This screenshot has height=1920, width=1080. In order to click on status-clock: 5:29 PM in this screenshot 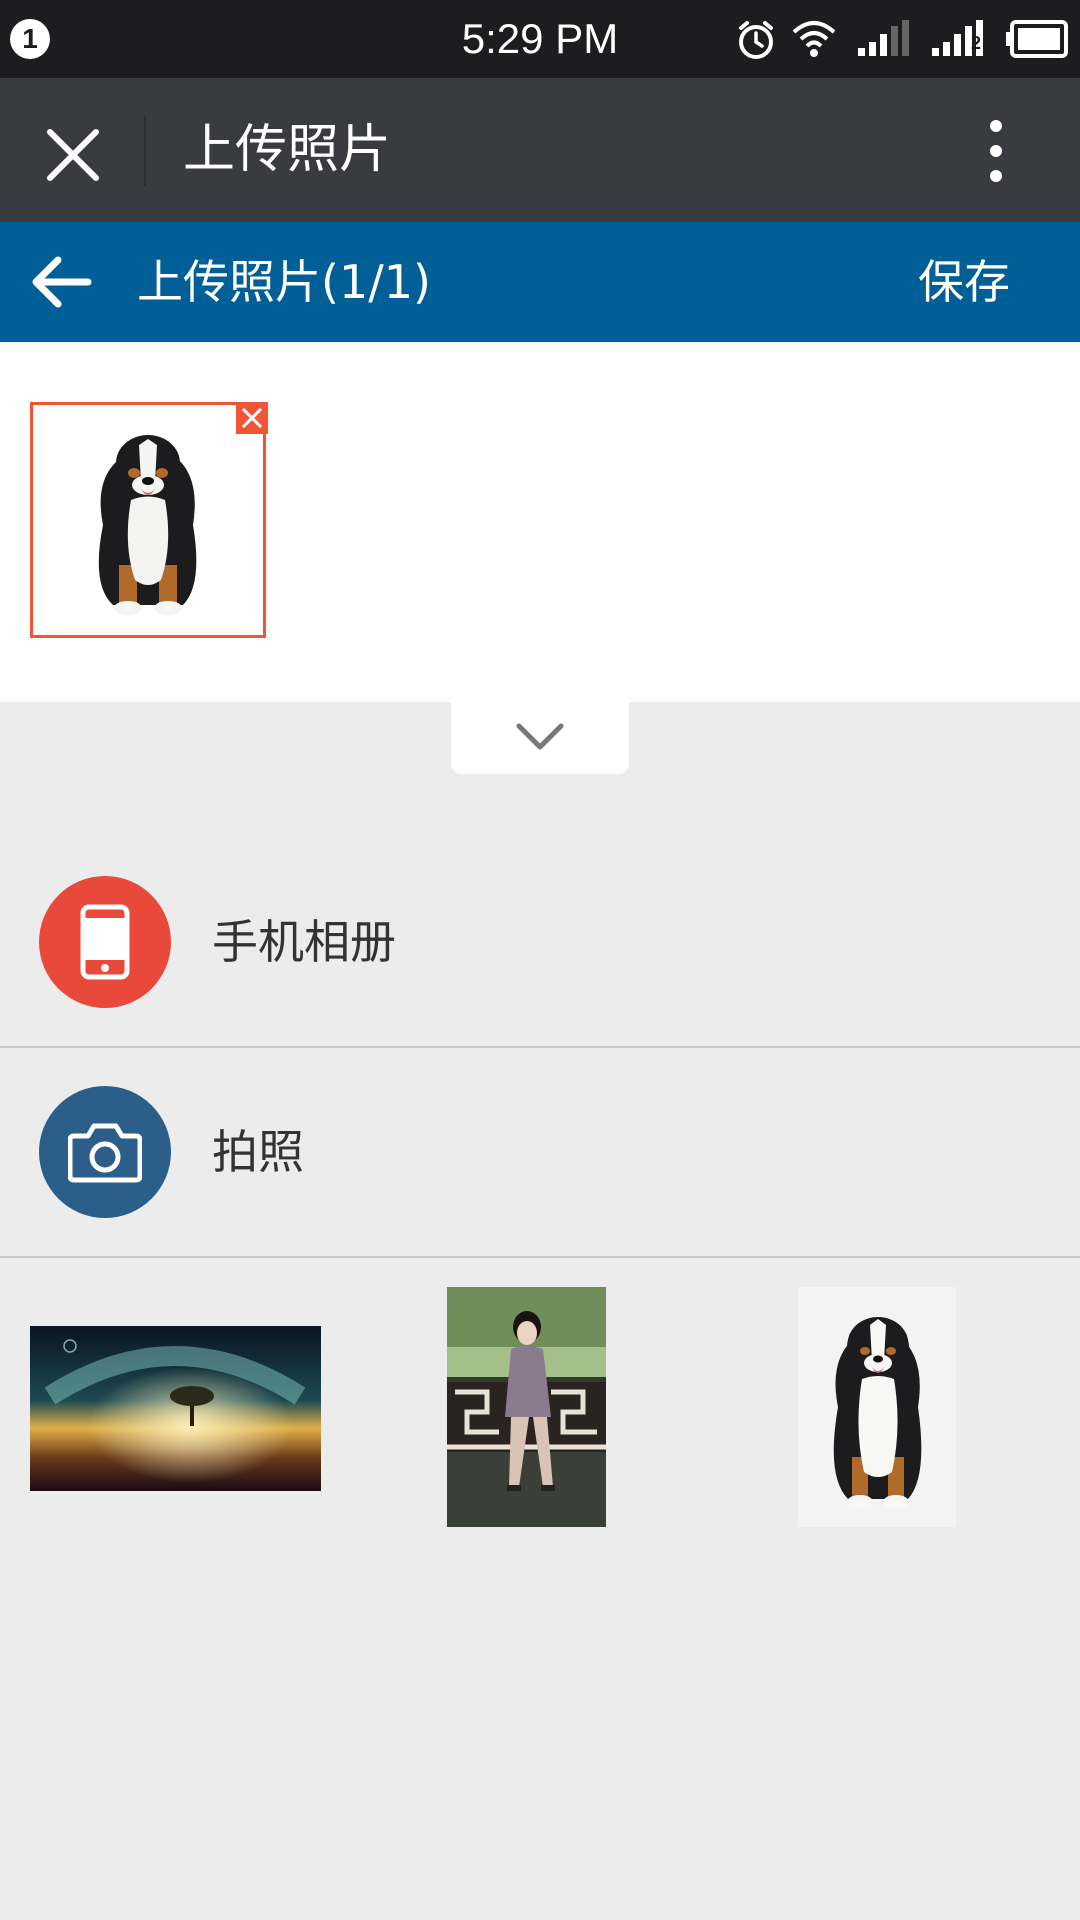, I will do `click(540, 38)`.